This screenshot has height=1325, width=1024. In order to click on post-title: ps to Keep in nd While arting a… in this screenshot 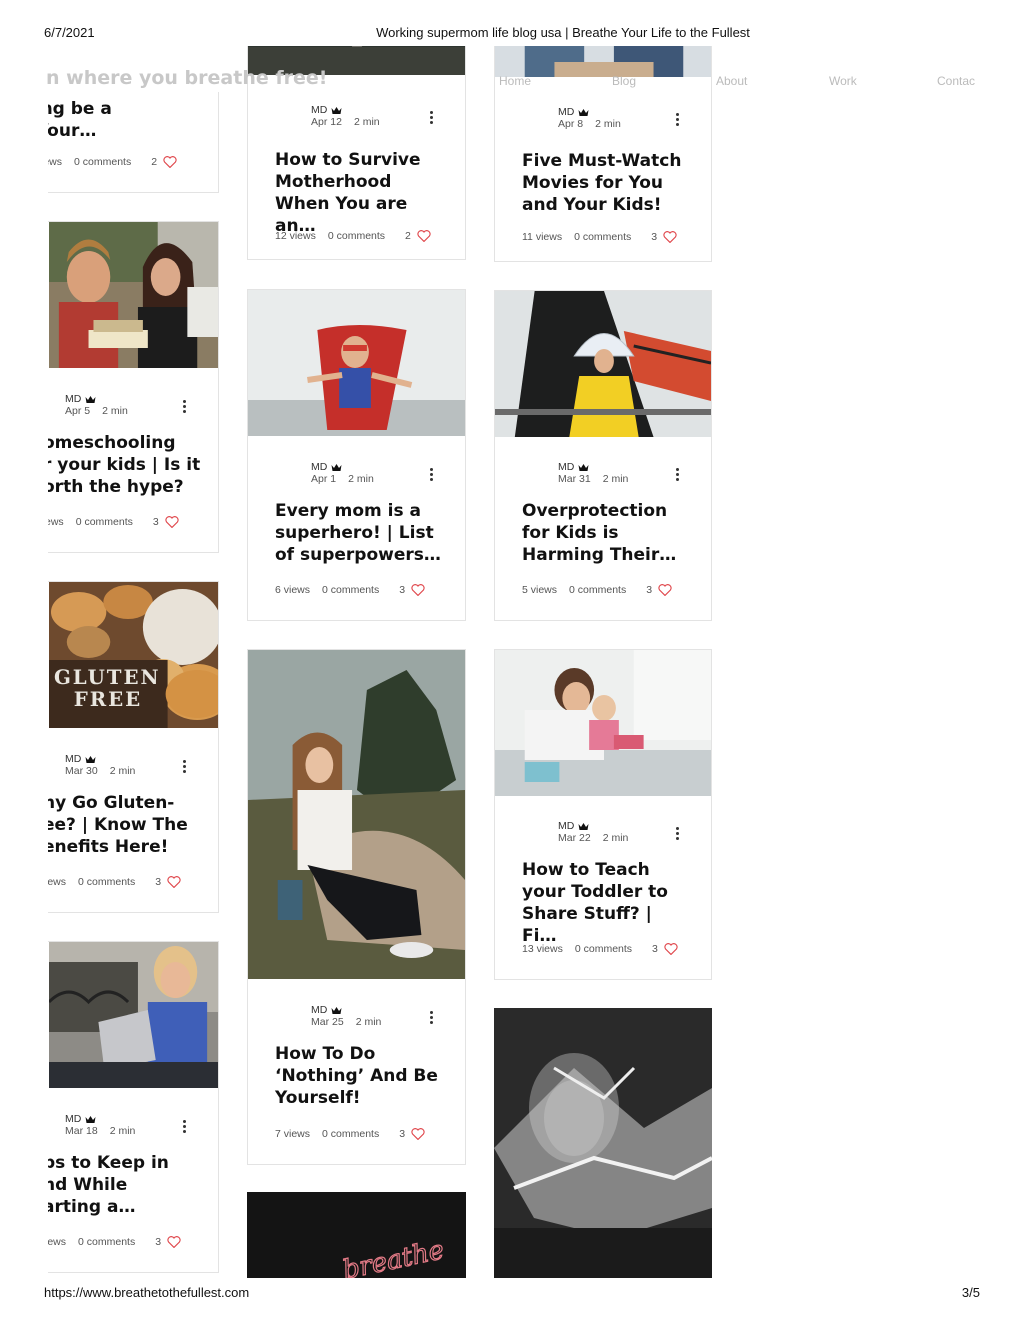, I will do `click(108, 1185)`.